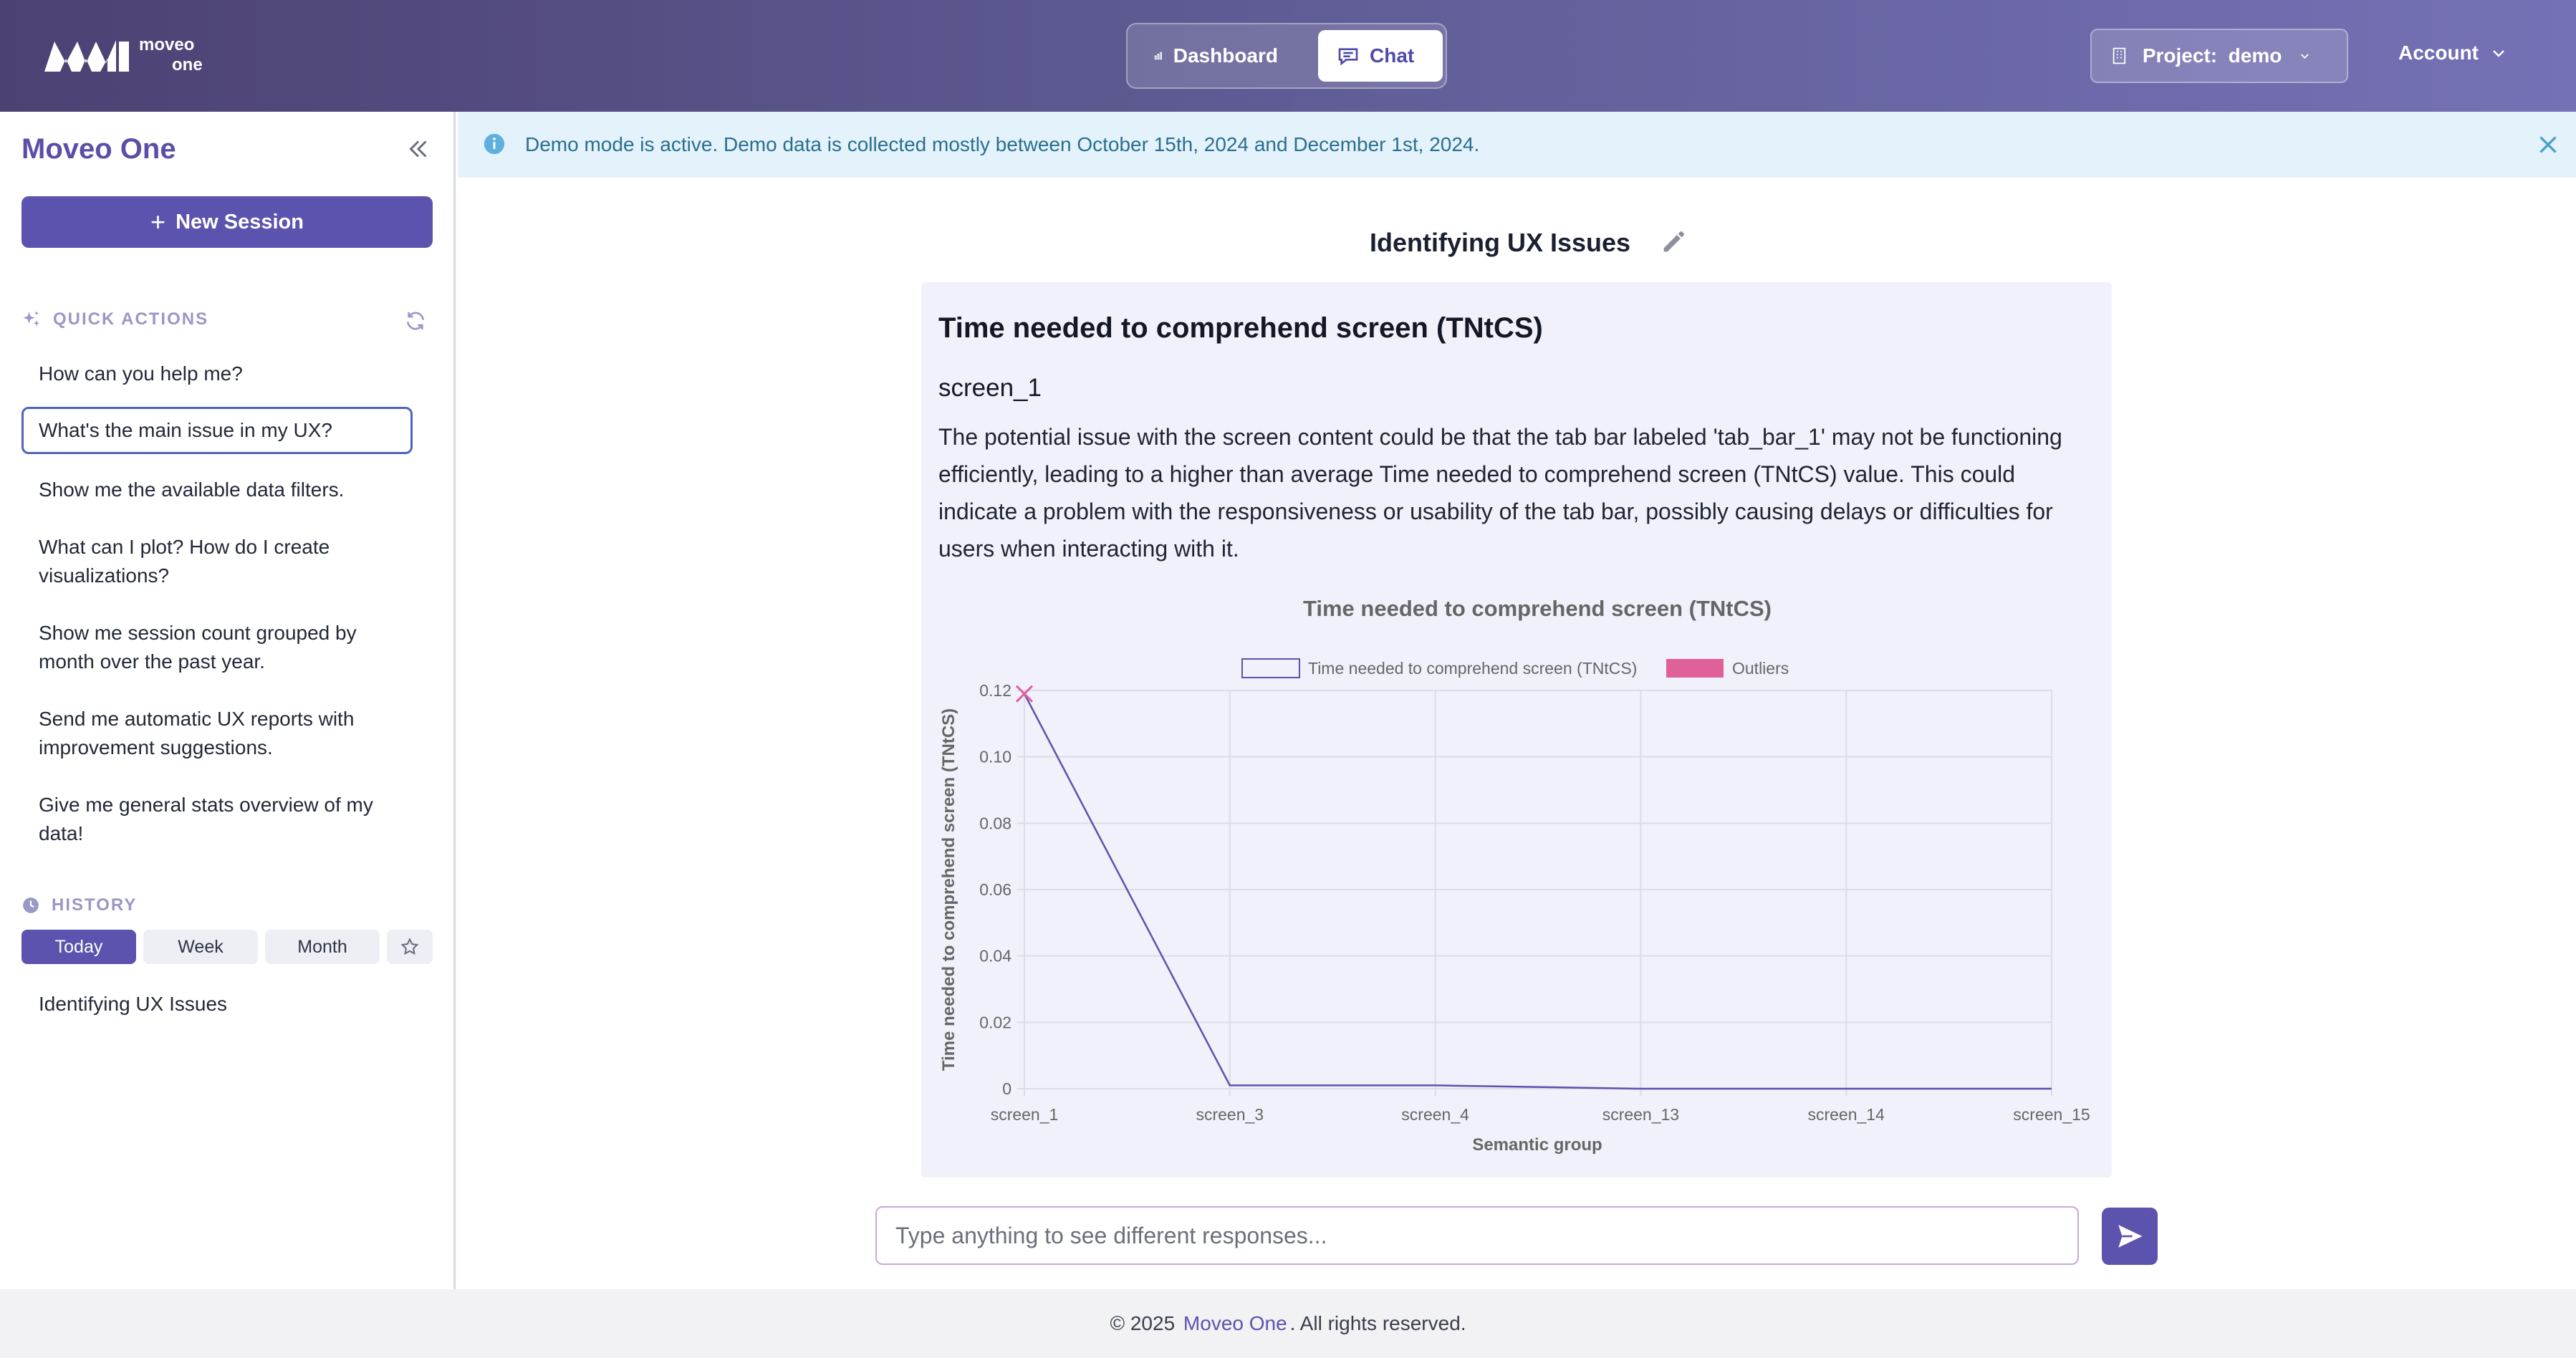 This screenshot has height=1358, width=2576. I want to click on y-tick-label: 0.12, so click(995, 690).